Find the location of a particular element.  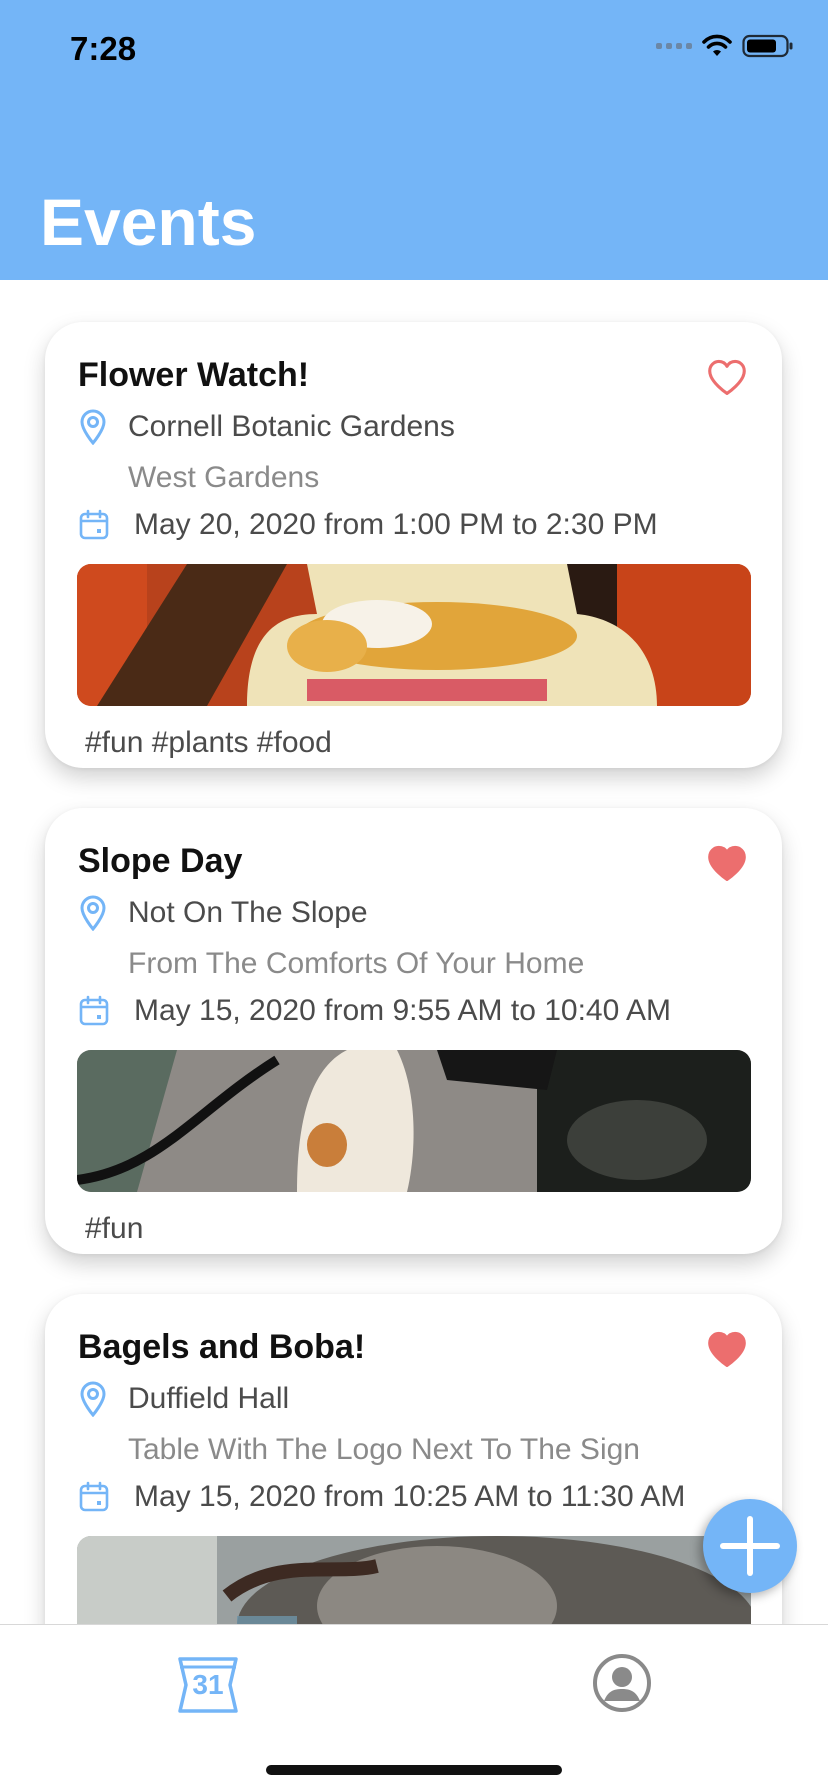

event-datetime: May 15, 2020 from 10:25 AM to 11:30 AM is located at coordinates (410, 1496).